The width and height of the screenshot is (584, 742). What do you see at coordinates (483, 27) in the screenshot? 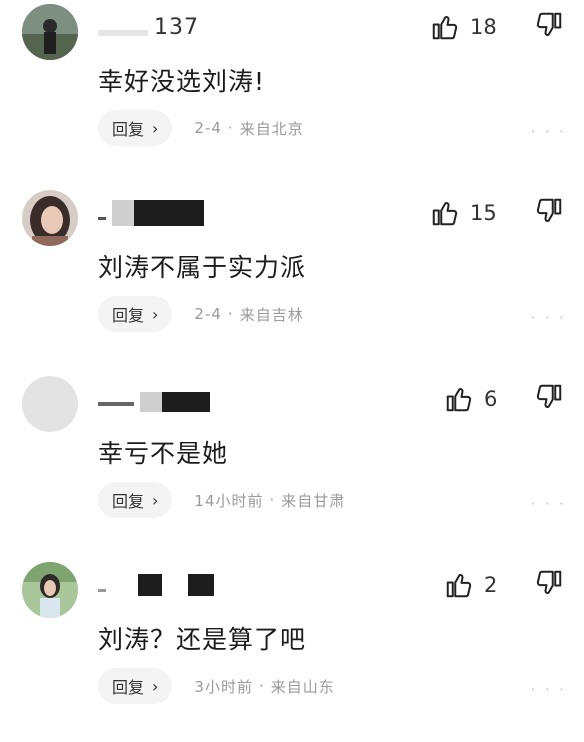
I see `like-count: 18` at bounding box center [483, 27].